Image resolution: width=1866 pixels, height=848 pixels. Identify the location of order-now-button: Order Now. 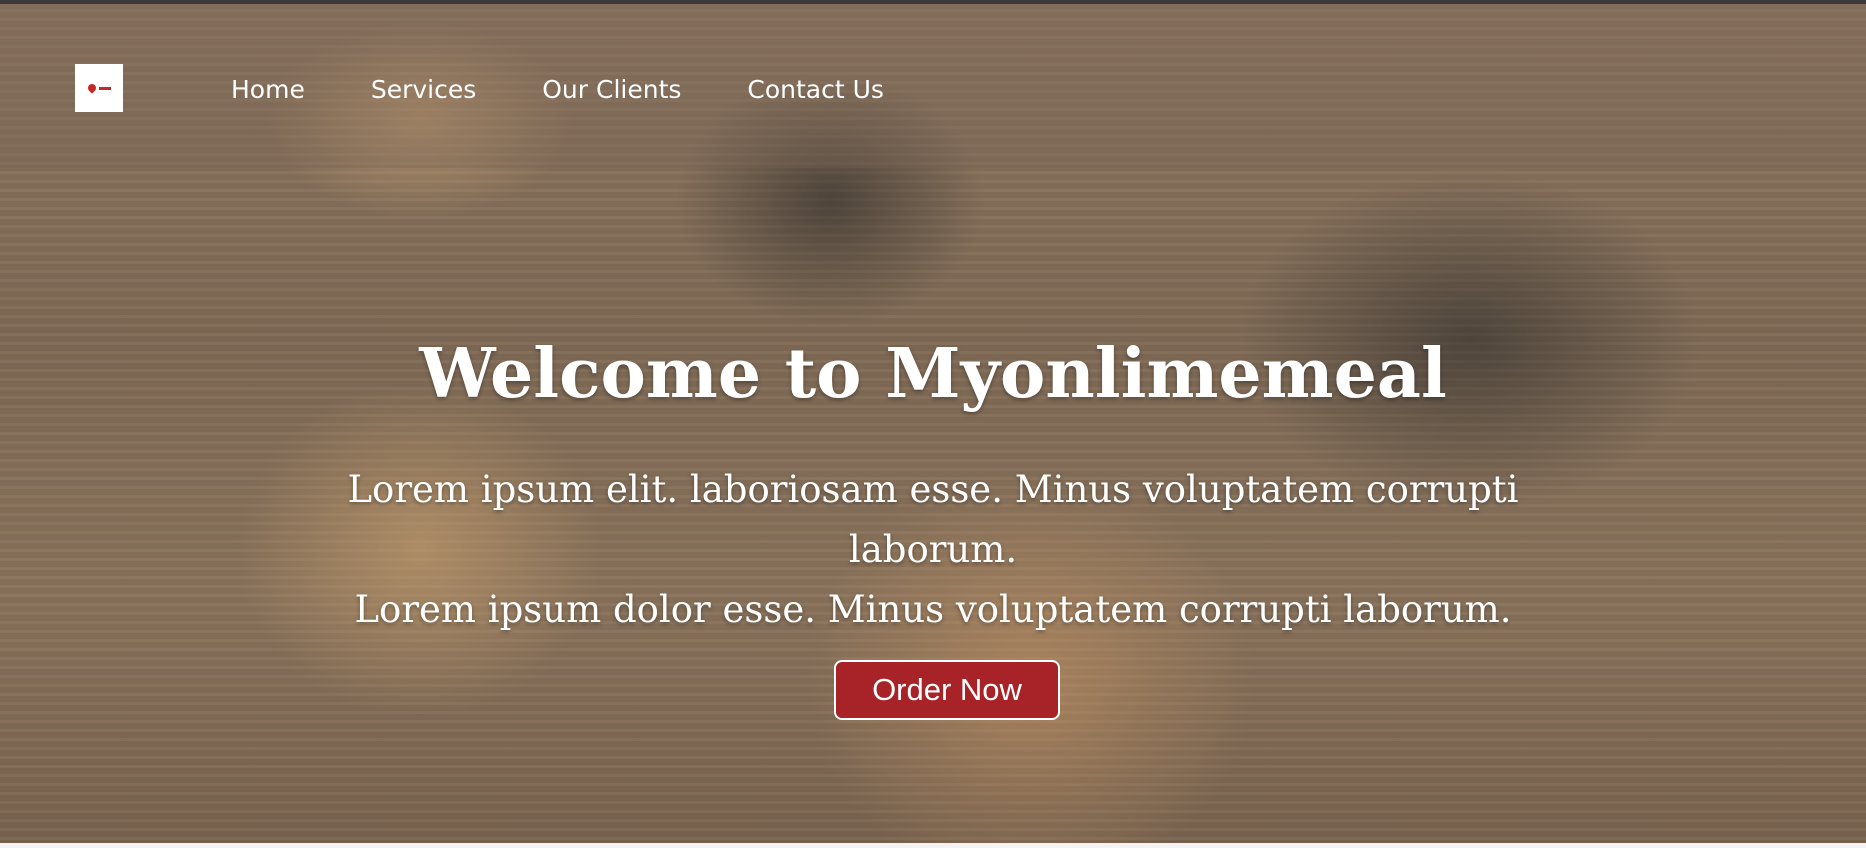
(947, 690).